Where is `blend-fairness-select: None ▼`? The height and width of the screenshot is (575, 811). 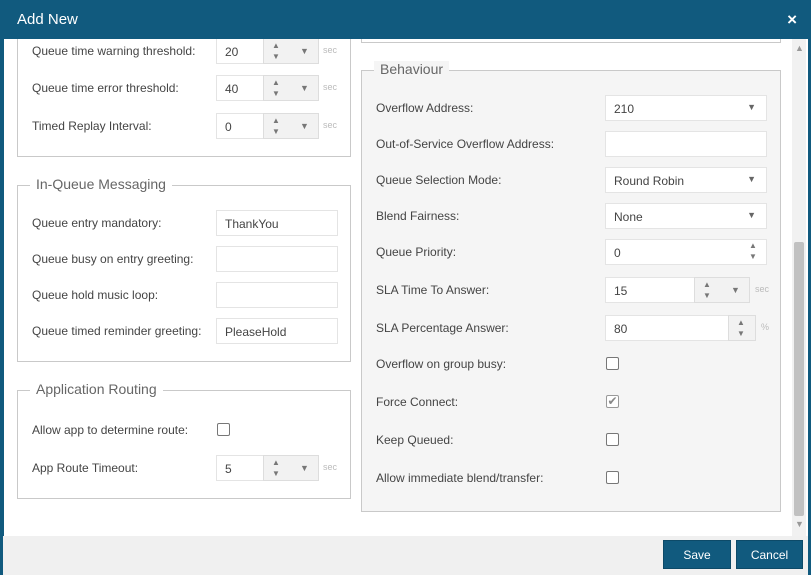
blend-fairness-select: None ▼ is located at coordinates (686, 216).